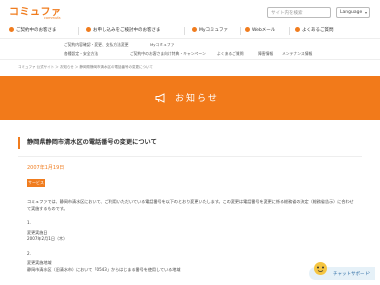 This screenshot has height=285, width=380. What do you see at coordinates (247, 29) in the screenshot?
I see `mail-icon` at bounding box center [247, 29].